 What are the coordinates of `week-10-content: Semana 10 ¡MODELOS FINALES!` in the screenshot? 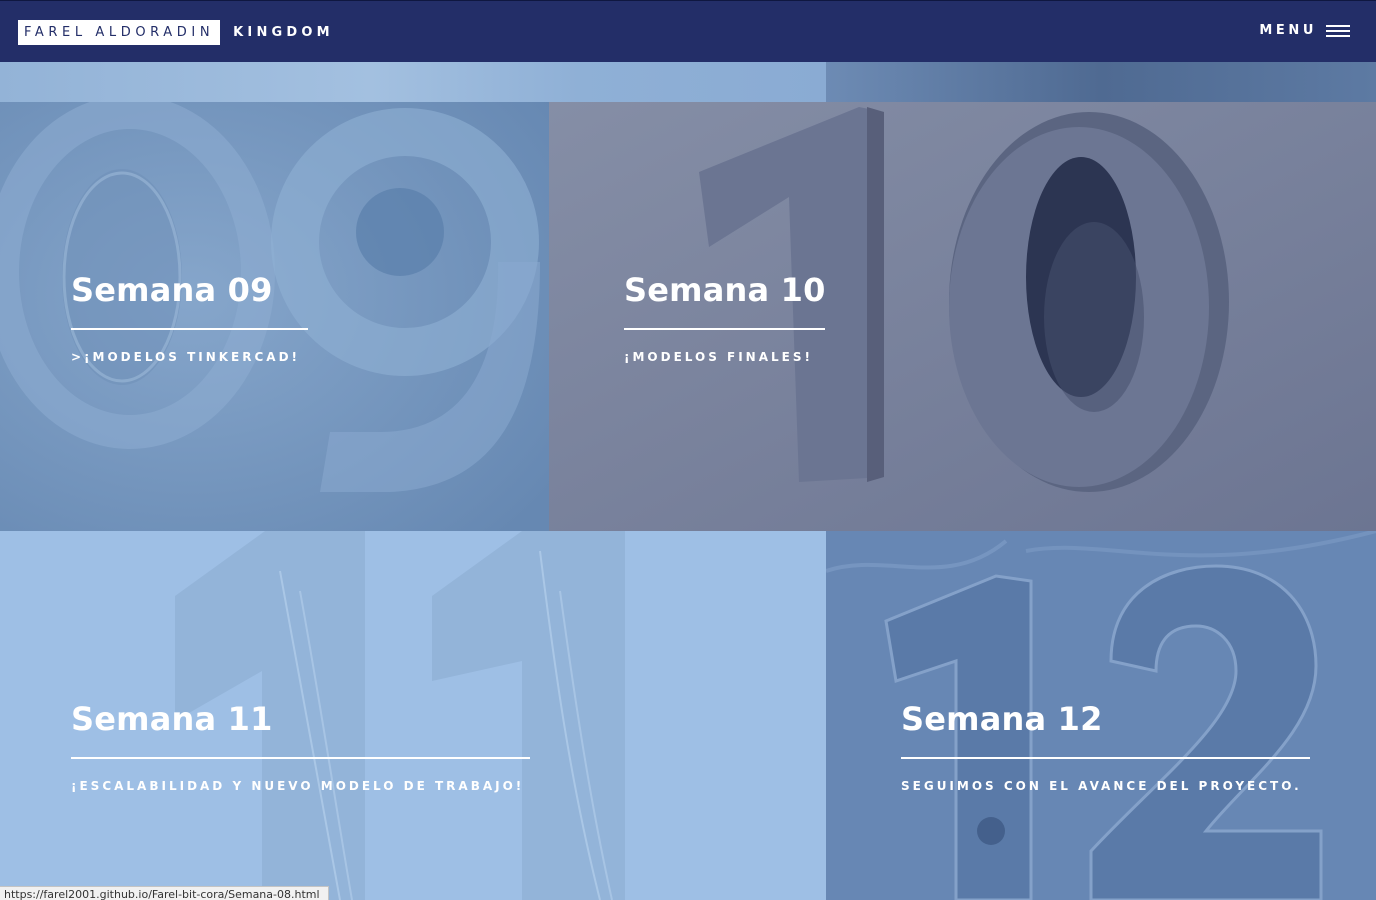 It's located at (725, 317).